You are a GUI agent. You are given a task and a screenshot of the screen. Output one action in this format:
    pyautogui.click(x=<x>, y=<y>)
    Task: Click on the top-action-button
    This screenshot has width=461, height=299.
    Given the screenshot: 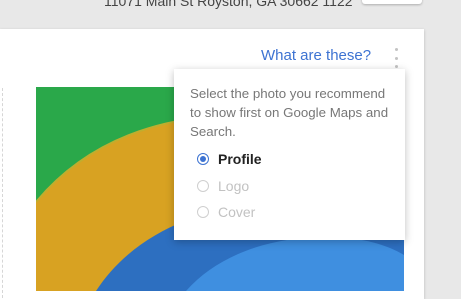 What is the action you would take?
    pyautogui.click(x=392, y=2)
    